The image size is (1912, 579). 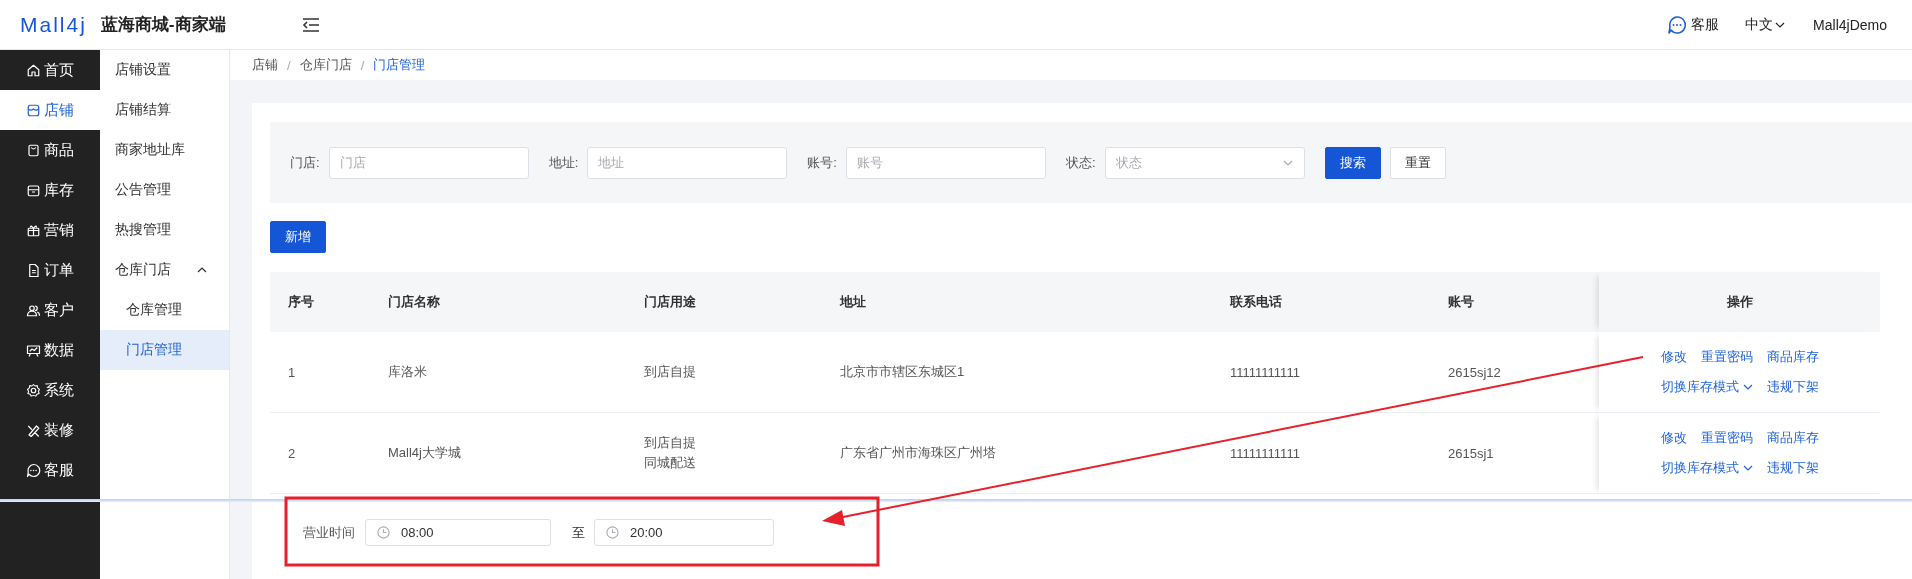 I want to click on bag-icon, so click(x=33, y=150).